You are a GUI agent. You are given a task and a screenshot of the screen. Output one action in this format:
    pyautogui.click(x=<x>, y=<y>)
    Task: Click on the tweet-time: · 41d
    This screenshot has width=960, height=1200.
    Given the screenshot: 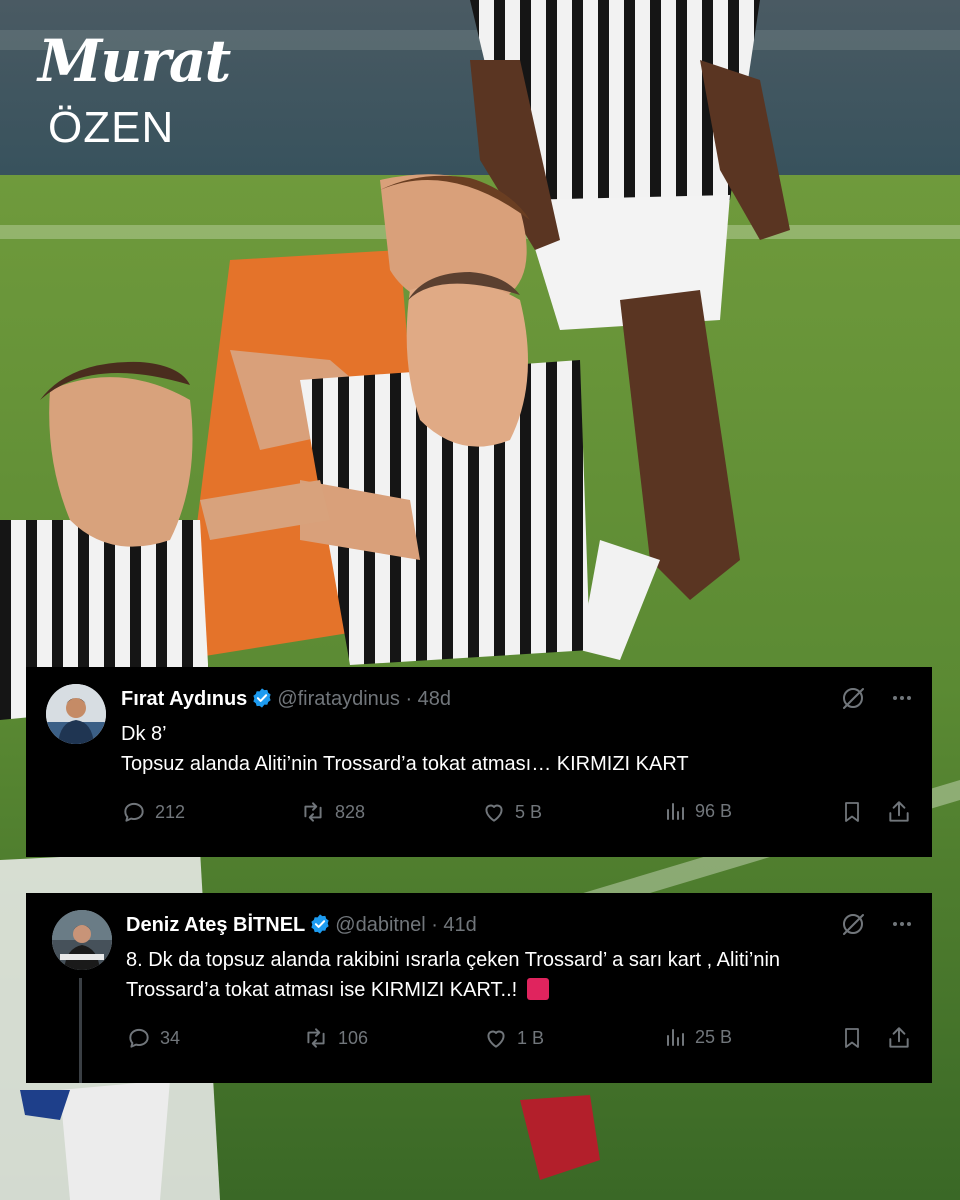 What is the action you would take?
    pyautogui.click(x=454, y=925)
    